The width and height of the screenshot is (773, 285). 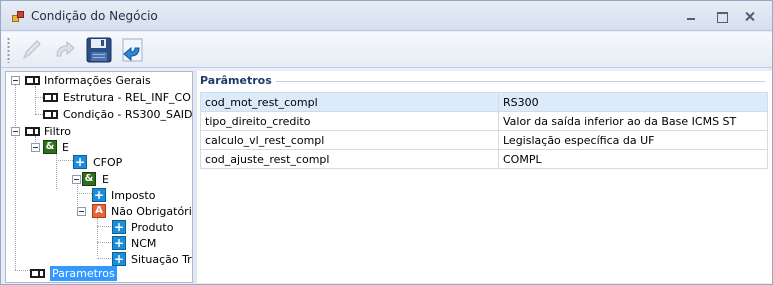 What do you see at coordinates (386, 50) in the screenshot?
I see `toolbar` at bounding box center [386, 50].